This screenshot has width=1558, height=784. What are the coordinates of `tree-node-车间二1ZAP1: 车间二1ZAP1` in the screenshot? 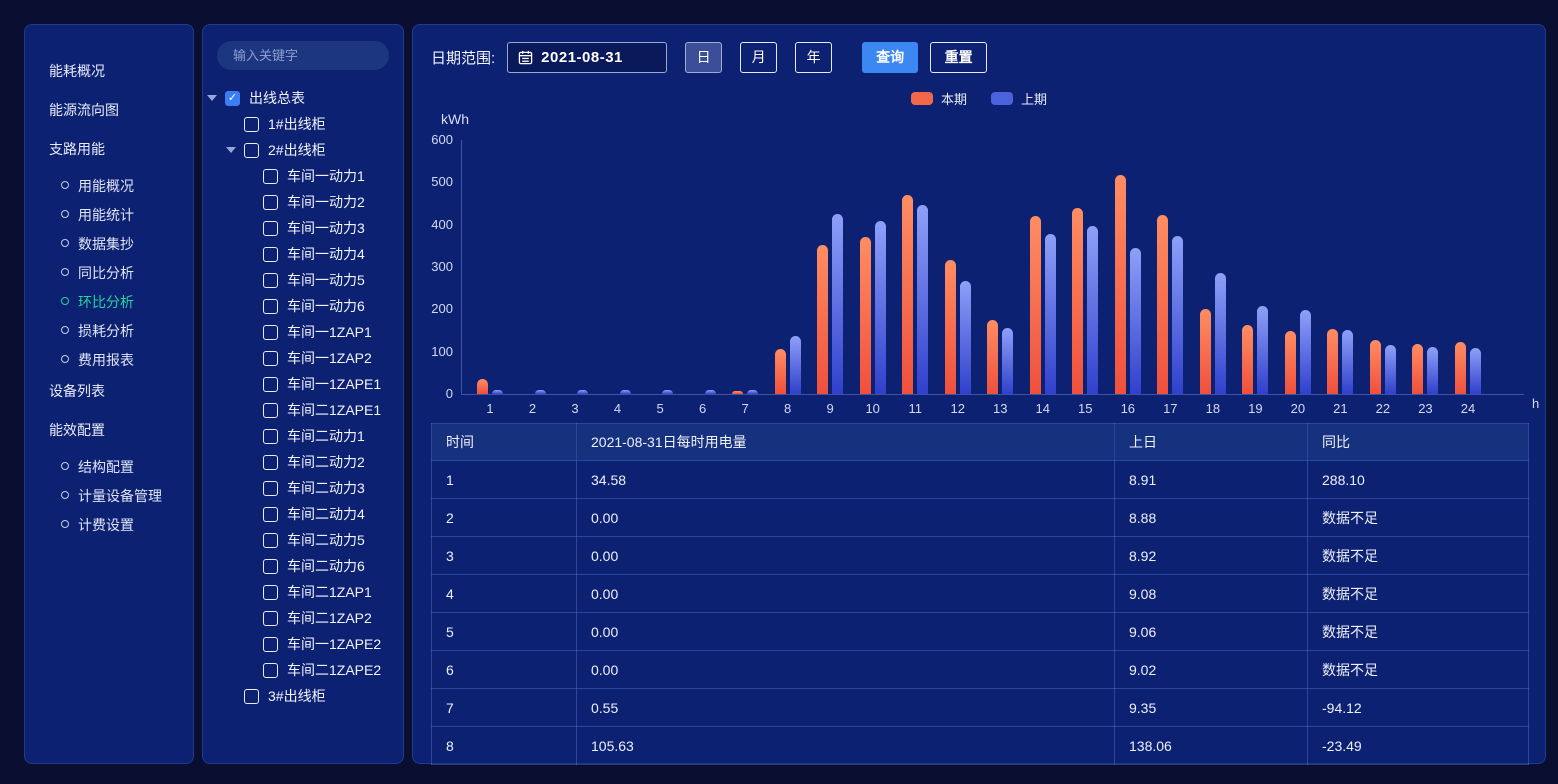 It's located at (303, 592).